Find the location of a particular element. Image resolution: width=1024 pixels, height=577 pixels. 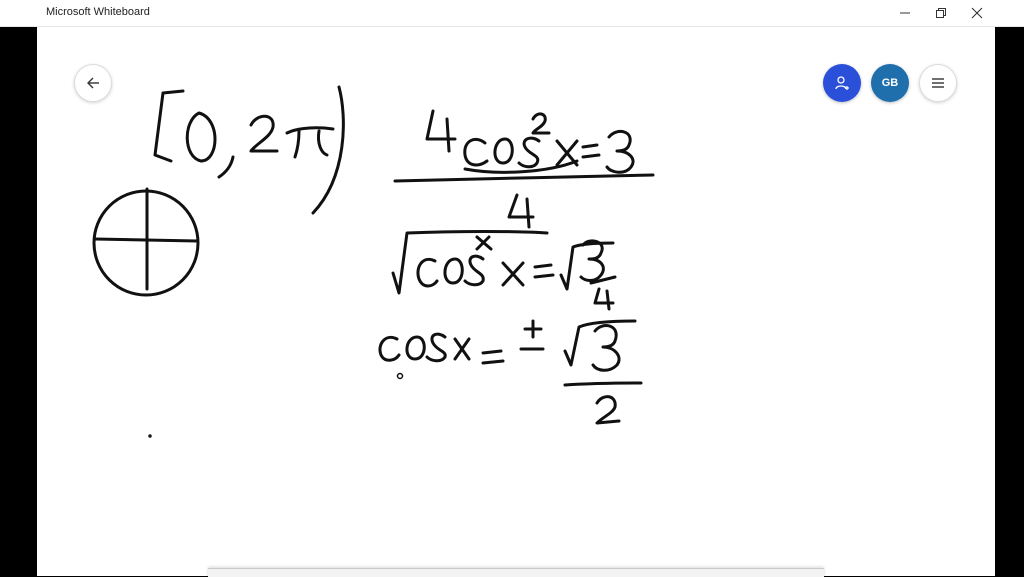

menu-button is located at coordinates (938, 83).